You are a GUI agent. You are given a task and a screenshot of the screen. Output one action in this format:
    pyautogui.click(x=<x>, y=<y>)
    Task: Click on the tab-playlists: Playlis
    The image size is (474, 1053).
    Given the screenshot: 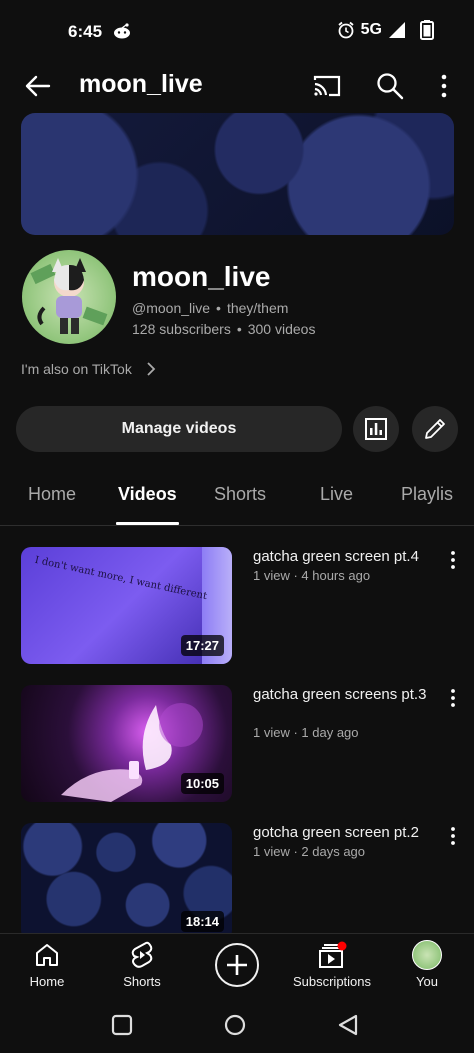 What is the action you would take?
    pyautogui.click(x=427, y=494)
    